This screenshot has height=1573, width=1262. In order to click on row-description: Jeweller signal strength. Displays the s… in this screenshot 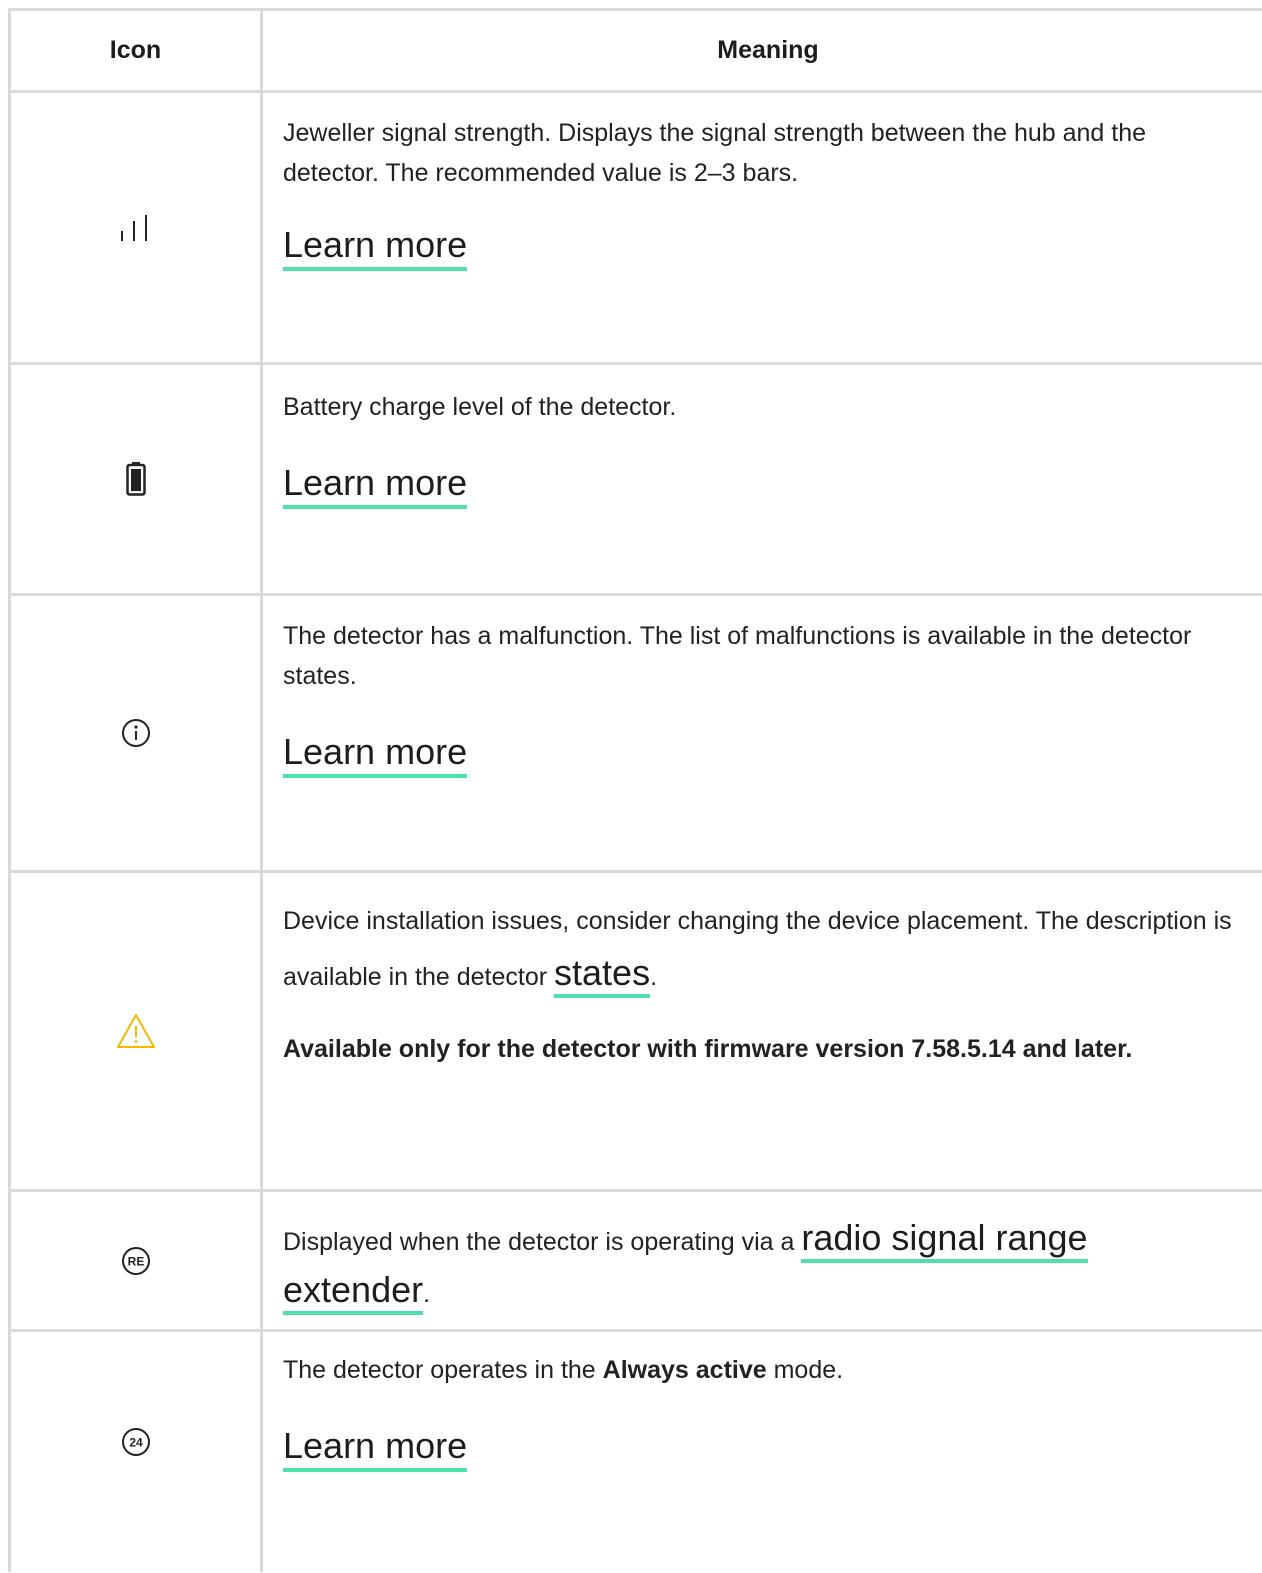, I will do `click(715, 153)`.